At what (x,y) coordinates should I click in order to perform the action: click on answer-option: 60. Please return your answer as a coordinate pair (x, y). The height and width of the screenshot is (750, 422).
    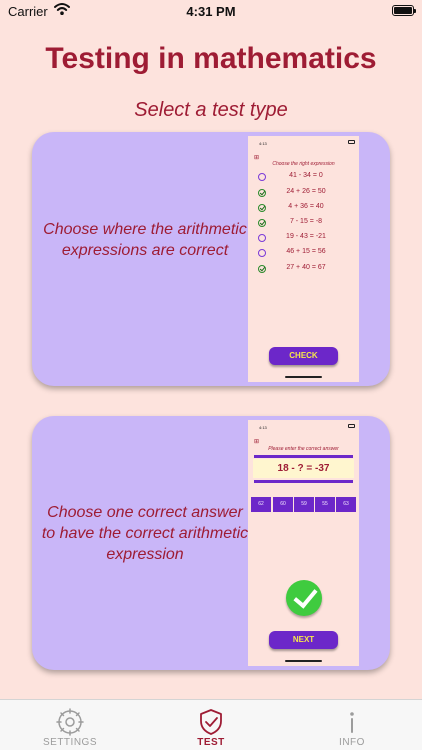
    Looking at the image, I should click on (283, 504).